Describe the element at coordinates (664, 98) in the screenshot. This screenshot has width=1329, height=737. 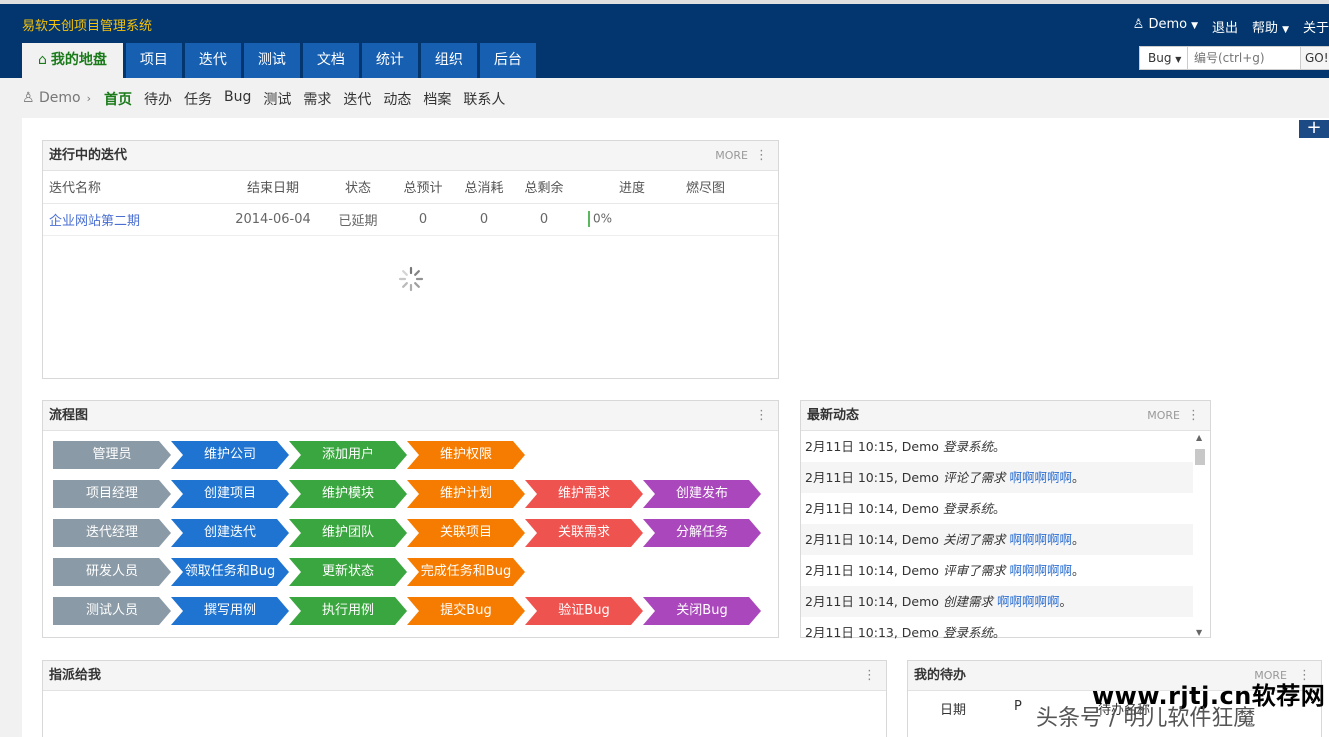
I see `sub-nav: ♙ Demo › 首页 待办 任务 Bug 测试 需求 迭代 动态 档案 联系人` at that location.